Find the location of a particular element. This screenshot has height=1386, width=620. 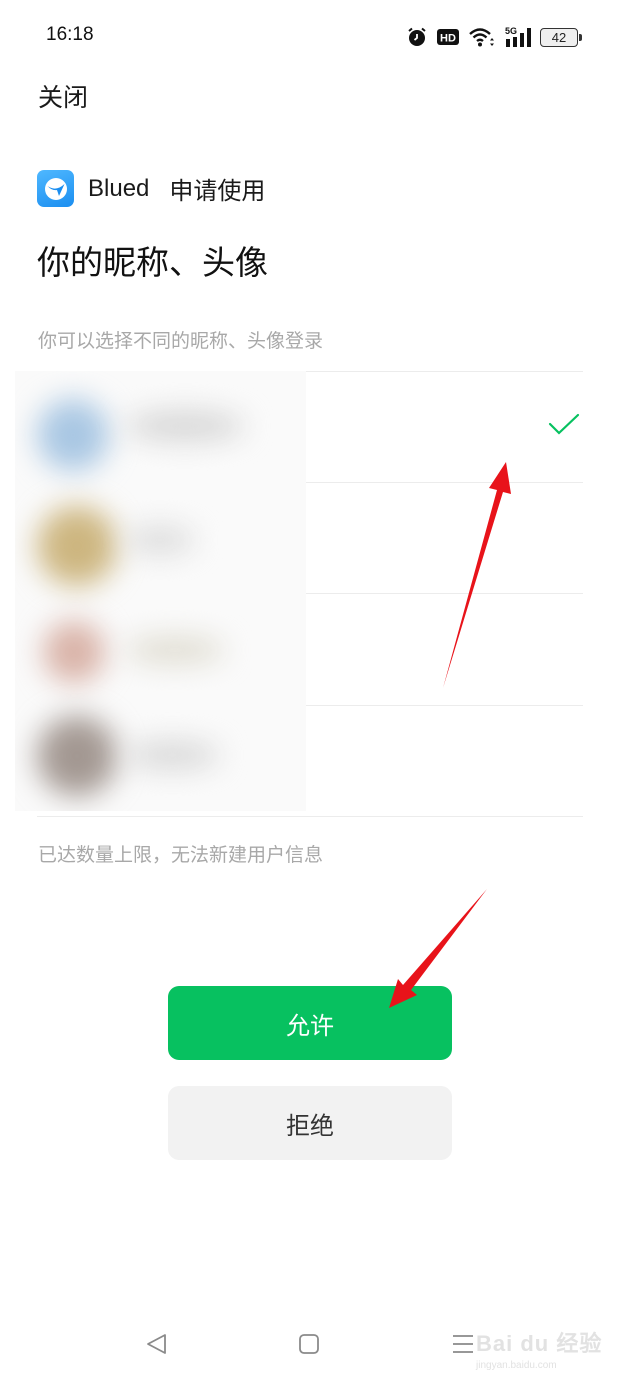

hd-icon: HD is located at coordinates (448, 37).